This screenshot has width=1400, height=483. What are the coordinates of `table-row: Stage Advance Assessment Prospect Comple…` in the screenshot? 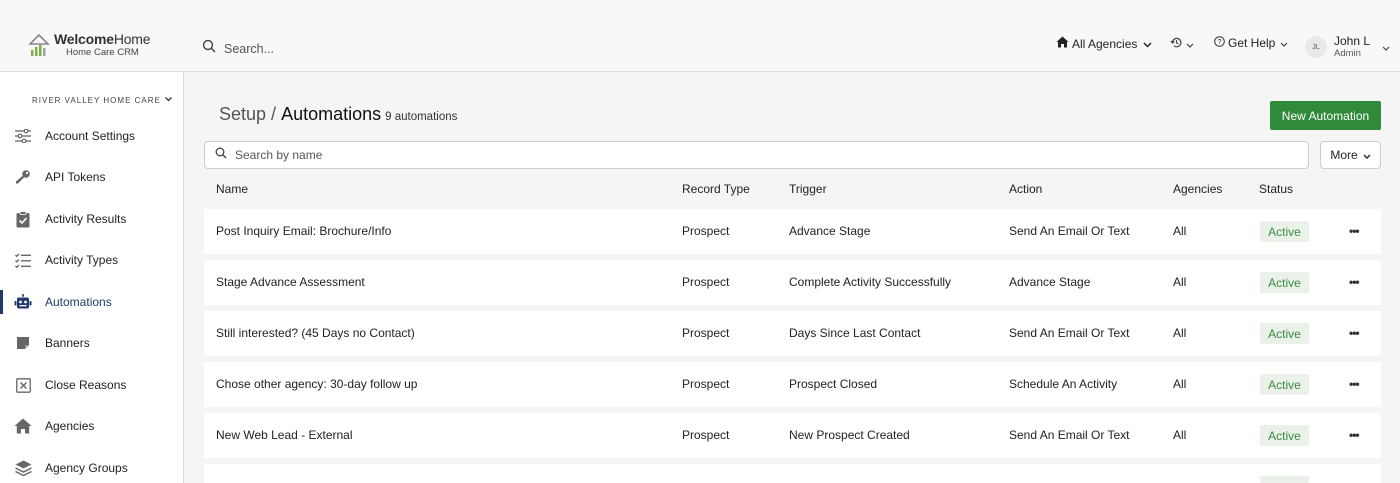 It's located at (792, 282).